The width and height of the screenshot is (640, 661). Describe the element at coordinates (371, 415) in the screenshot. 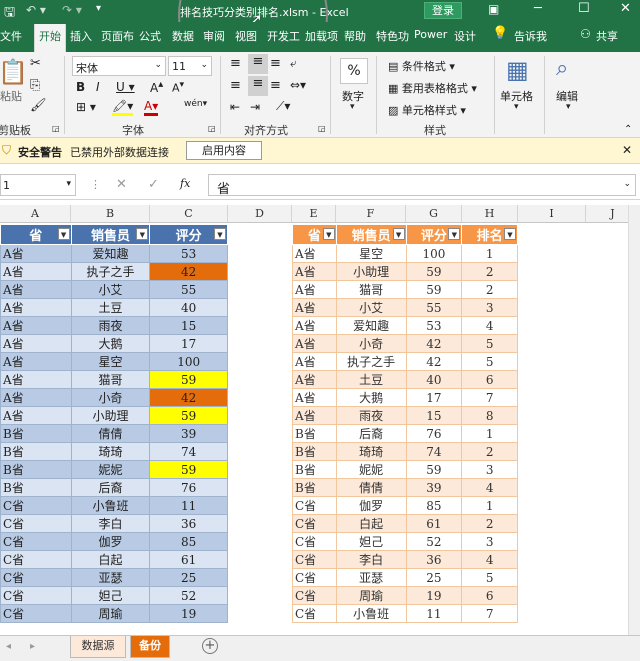

I see `cell-salesperson: 雨夜` at that location.